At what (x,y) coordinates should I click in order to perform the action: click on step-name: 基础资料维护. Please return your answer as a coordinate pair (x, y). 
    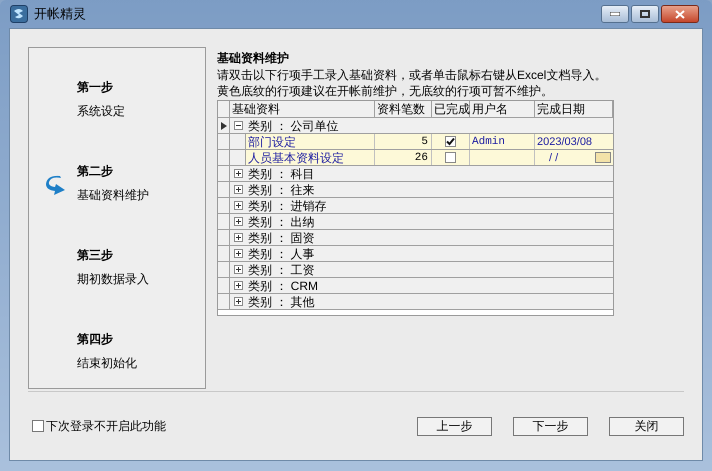
    Looking at the image, I should click on (113, 195).